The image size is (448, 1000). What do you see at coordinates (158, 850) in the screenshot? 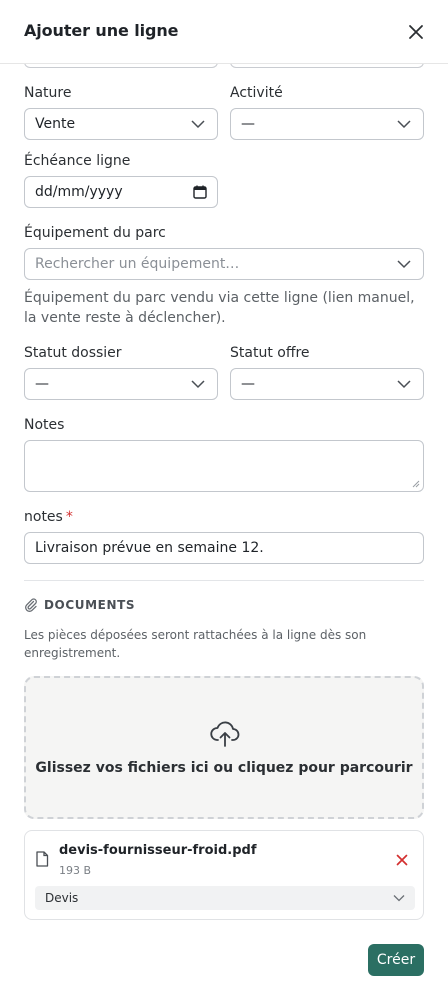
I see `file-name: devis-fournisseur-froid.pdf` at bounding box center [158, 850].